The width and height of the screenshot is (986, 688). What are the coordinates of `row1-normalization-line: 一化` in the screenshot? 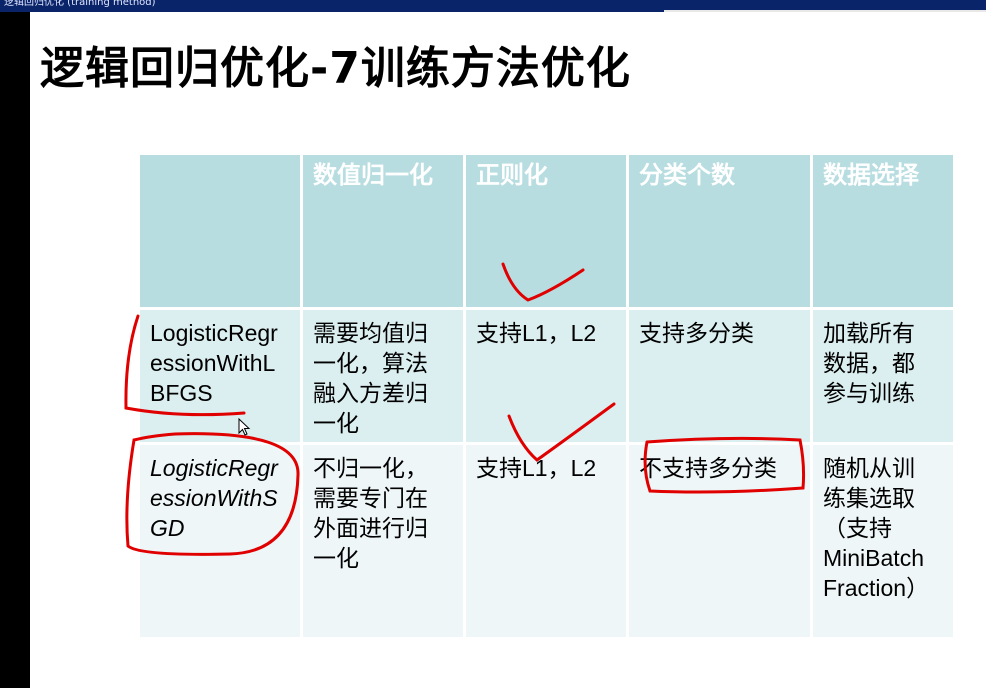 It's located at (336, 423).